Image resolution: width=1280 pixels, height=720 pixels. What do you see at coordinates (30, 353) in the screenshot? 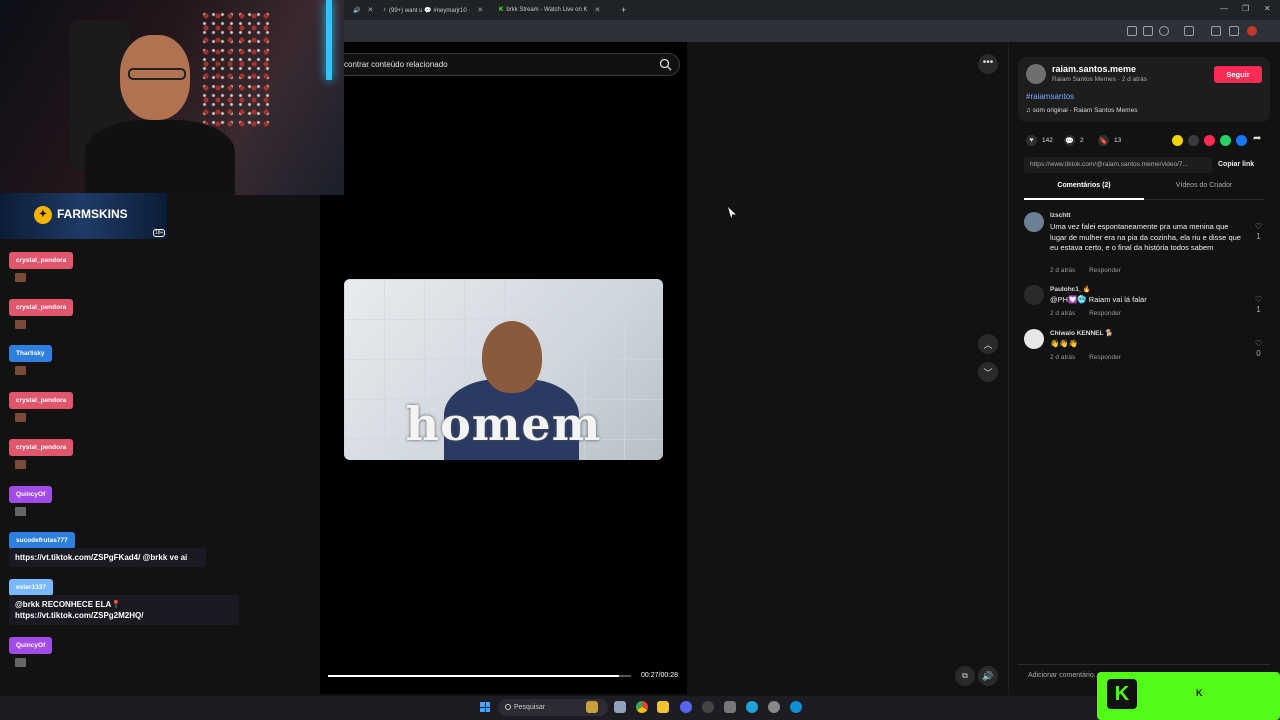
I see `chat-username: Tharlisky` at bounding box center [30, 353].